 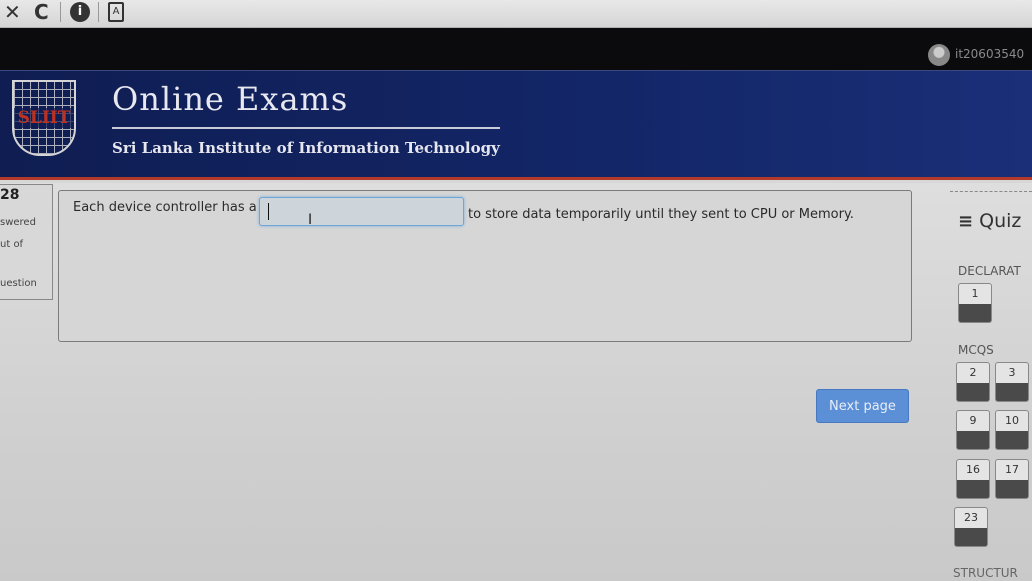 I want to click on logo-text: SLIIT, so click(x=44, y=118).